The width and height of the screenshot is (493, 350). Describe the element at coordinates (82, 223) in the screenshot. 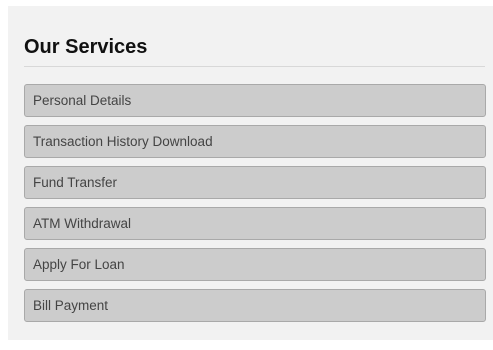

I see `service-label: ATM Withdrawal` at that location.